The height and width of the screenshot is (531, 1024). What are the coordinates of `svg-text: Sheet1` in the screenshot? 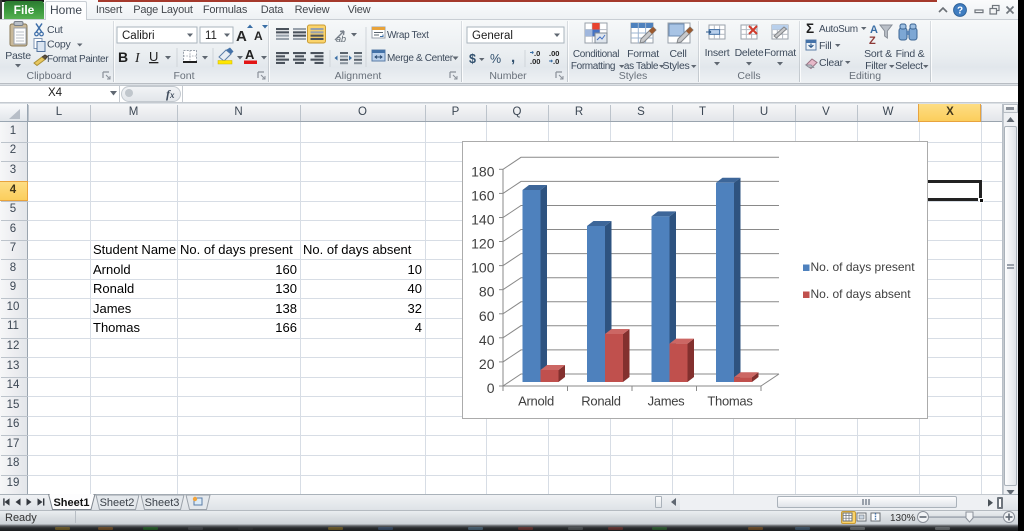 It's located at (71, 503).